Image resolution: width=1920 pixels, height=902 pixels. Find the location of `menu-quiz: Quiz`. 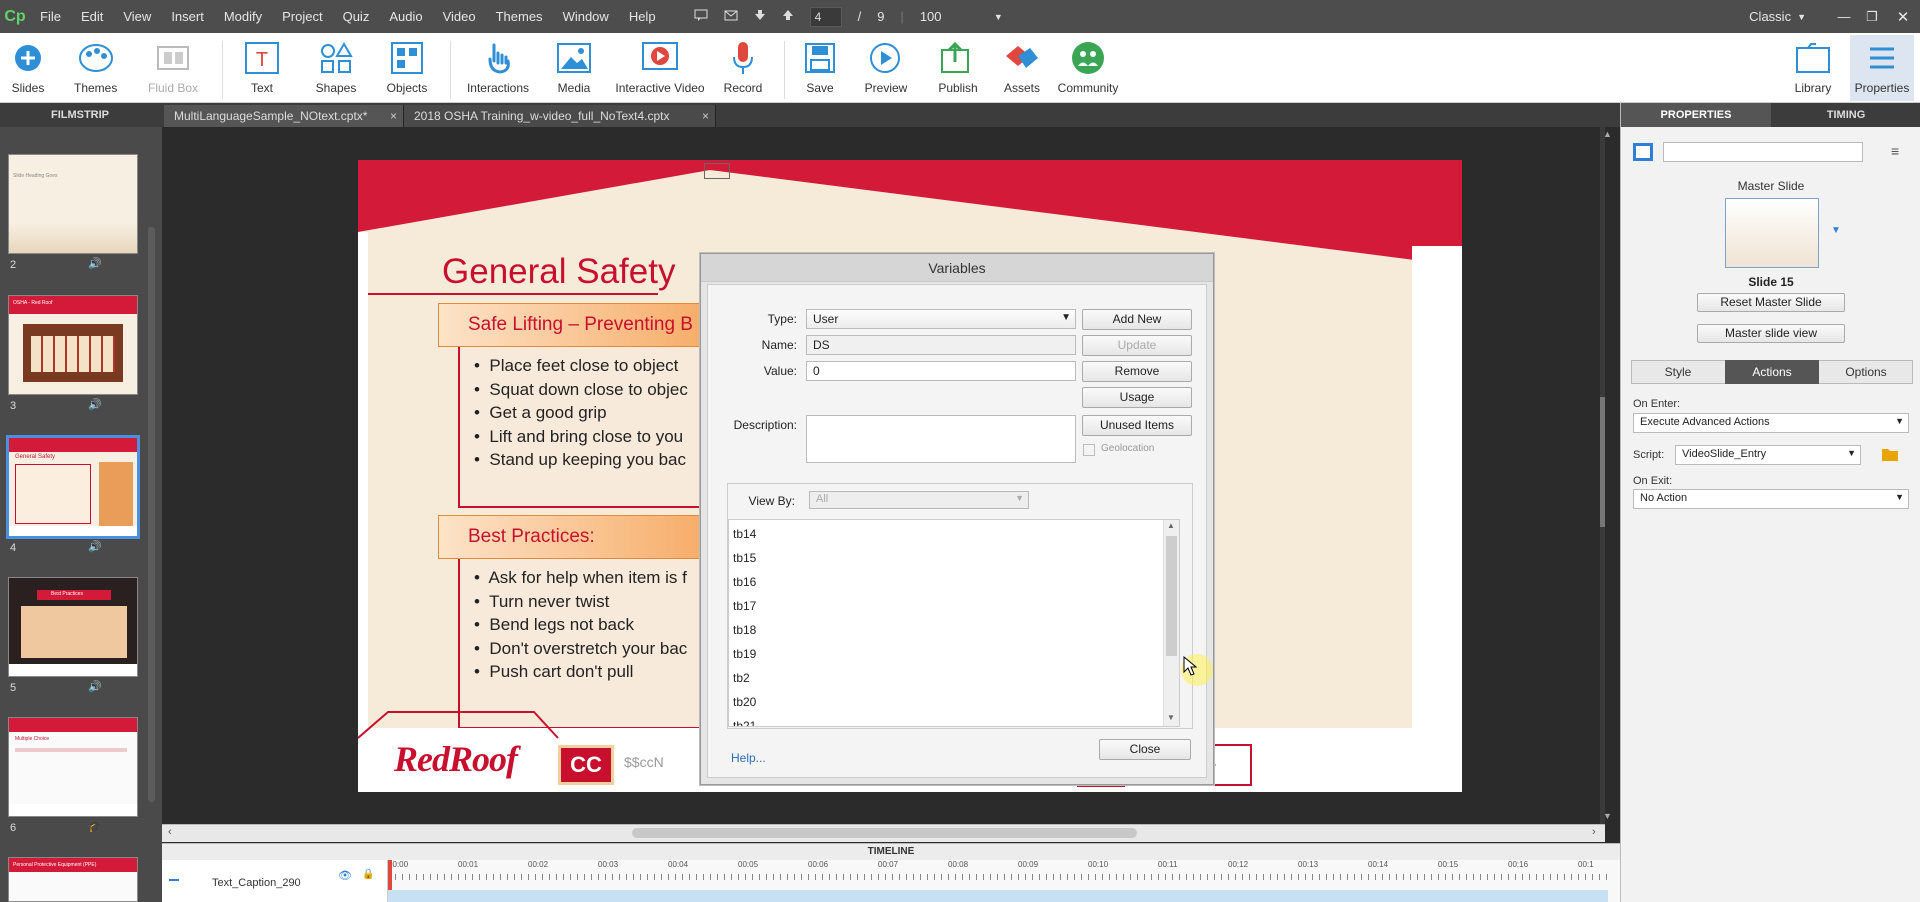

menu-quiz: Quiz is located at coordinates (356, 16).